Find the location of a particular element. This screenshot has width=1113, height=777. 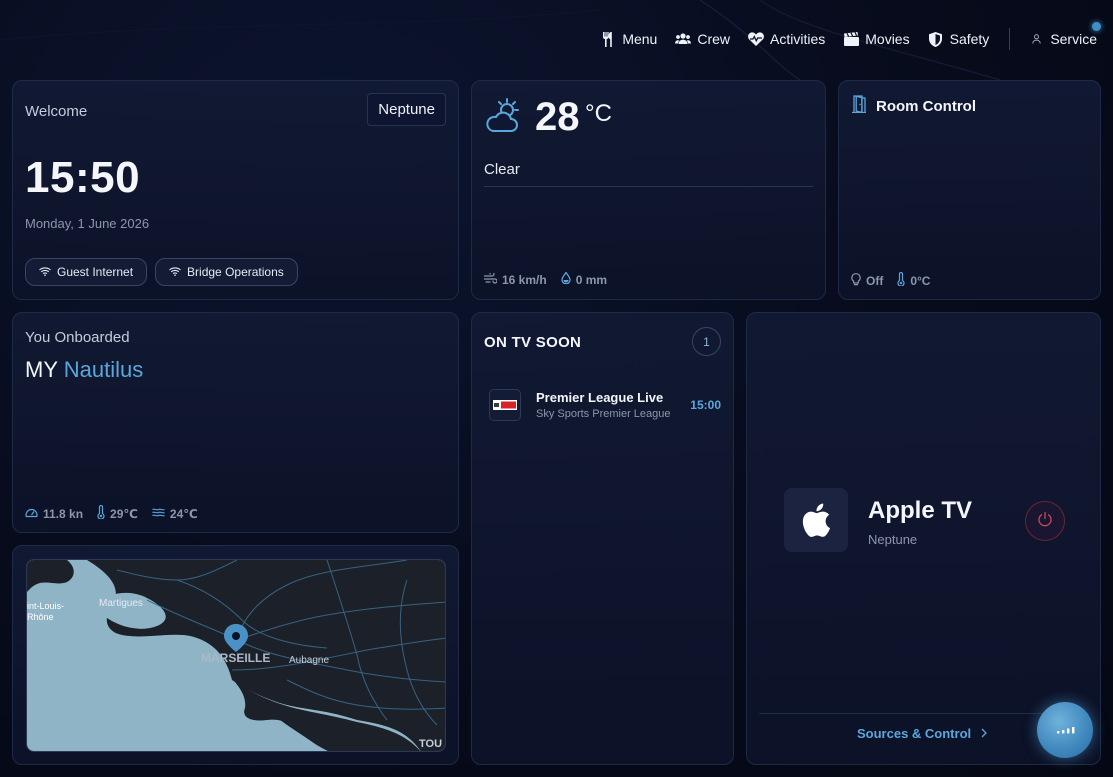

power-icon is located at coordinates (1045, 521).